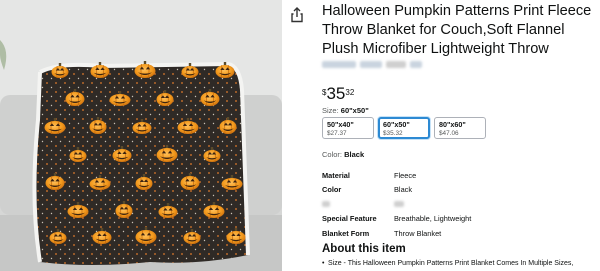  Describe the element at coordinates (393, 133) in the screenshot. I see `size-option-price: $35.32` at that location.